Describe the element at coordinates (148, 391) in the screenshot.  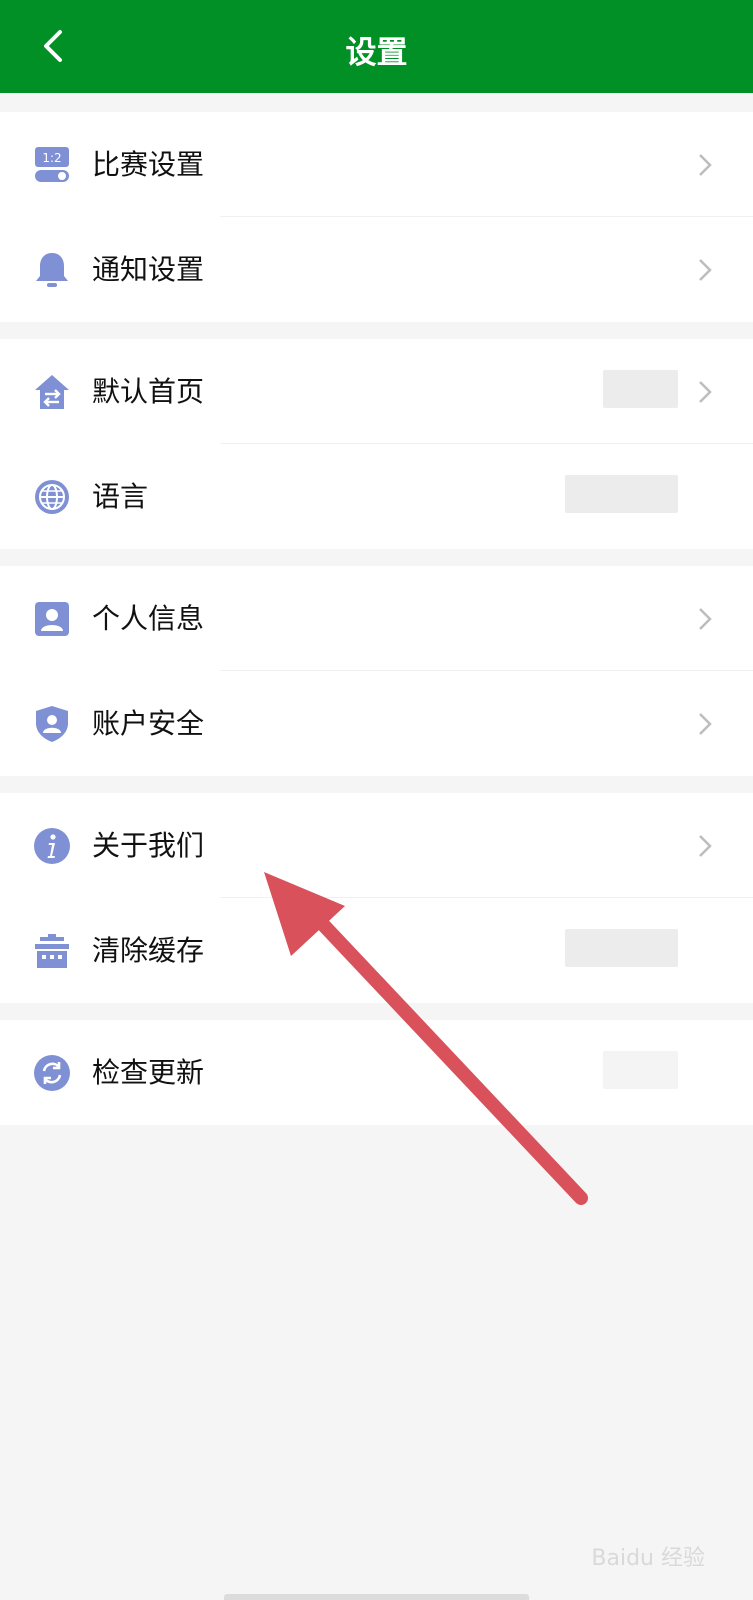
I see `settings-item-label: 默认首页` at that location.